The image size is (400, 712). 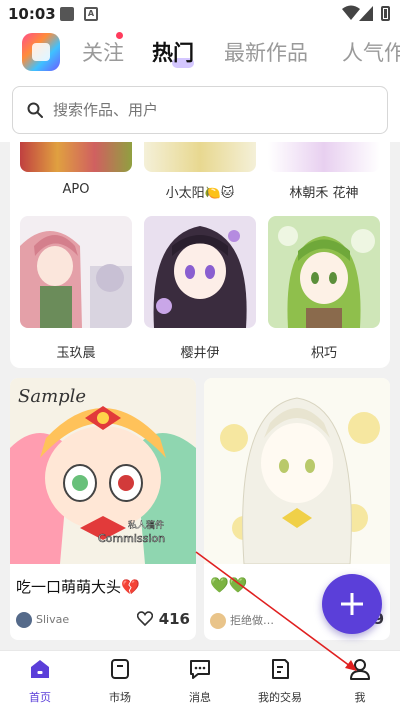 What do you see at coordinates (360, 697) in the screenshot?
I see `nav-profile-label: 我` at bounding box center [360, 697].